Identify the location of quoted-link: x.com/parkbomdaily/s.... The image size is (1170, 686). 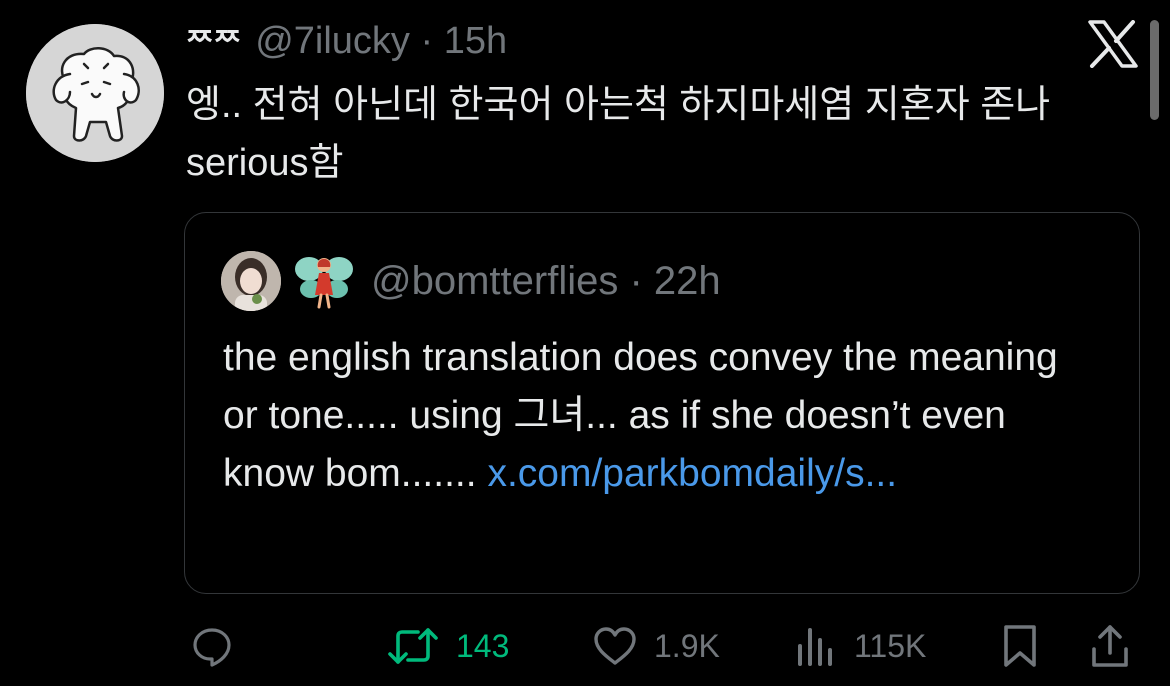
(692, 473).